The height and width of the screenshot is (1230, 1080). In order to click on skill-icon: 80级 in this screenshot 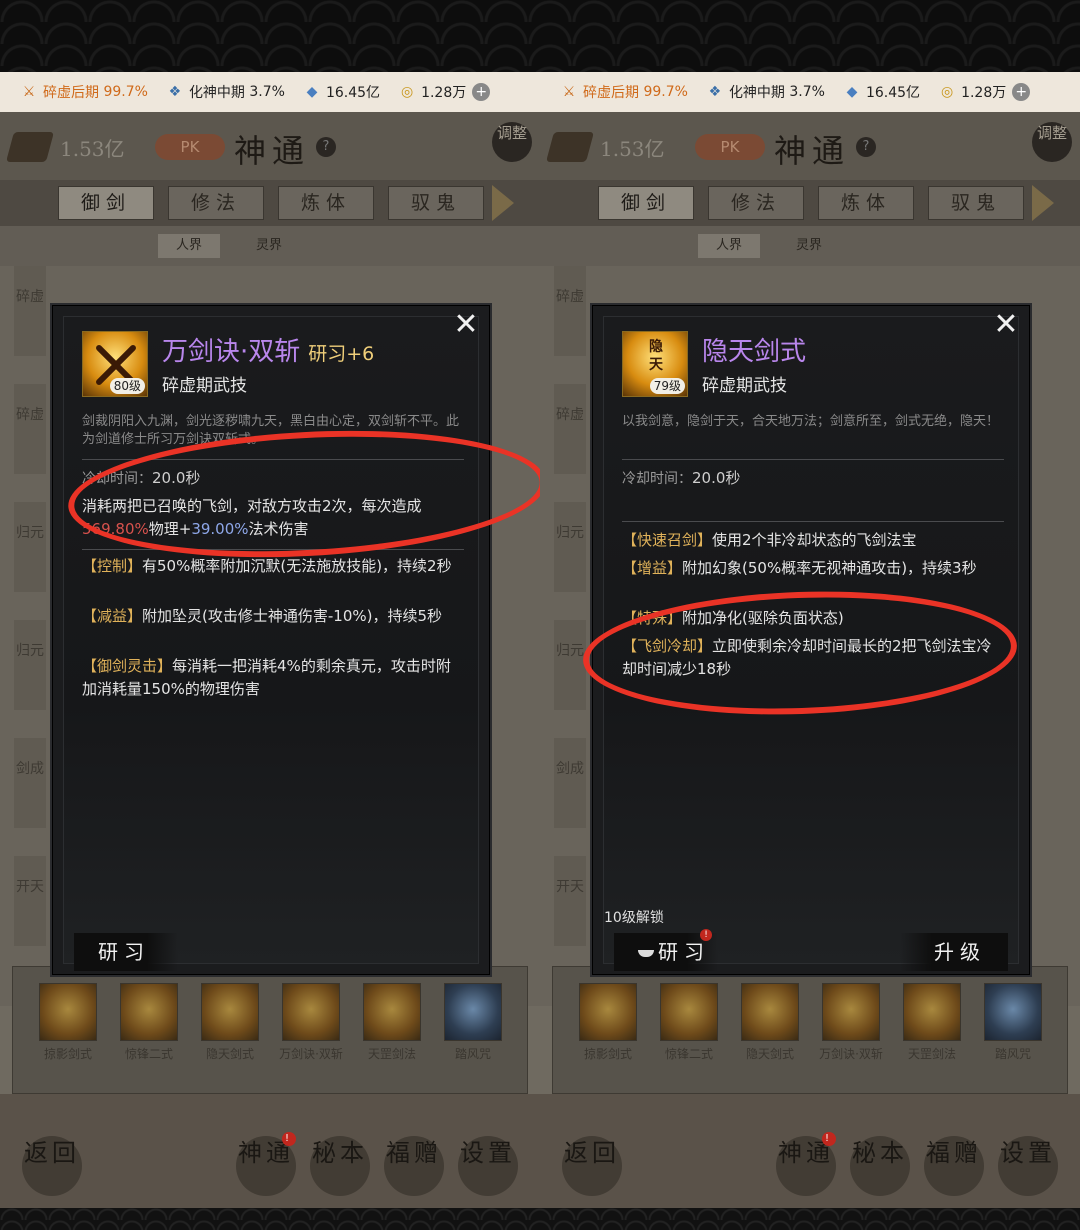, I will do `click(115, 364)`.